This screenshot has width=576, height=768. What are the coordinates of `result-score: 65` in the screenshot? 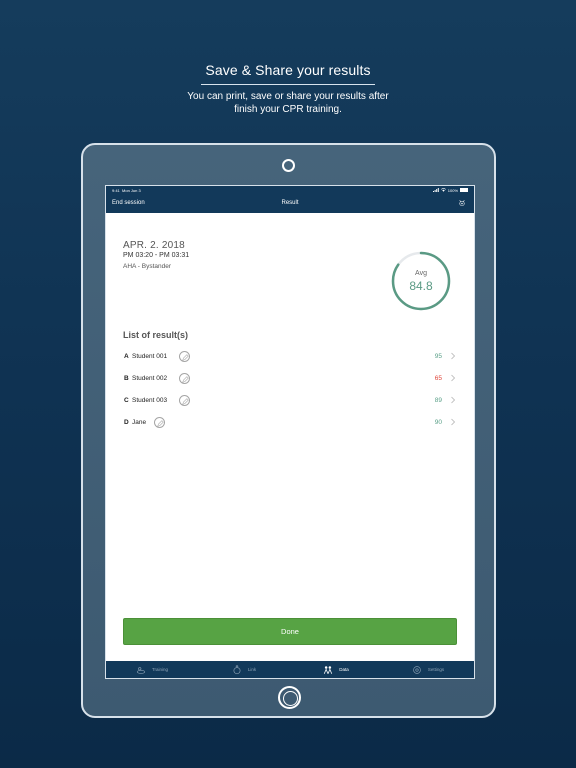 It's located at (438, 378).